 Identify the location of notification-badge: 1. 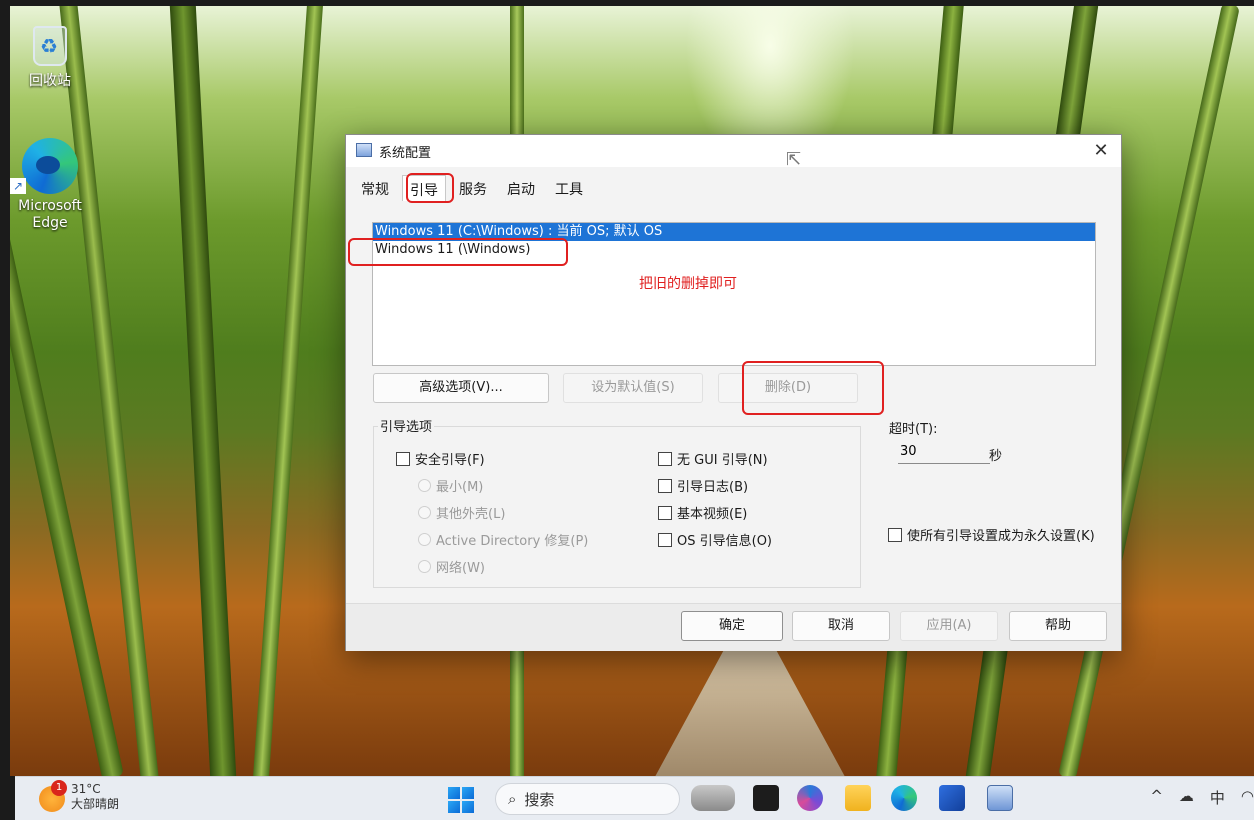
(59, 788).